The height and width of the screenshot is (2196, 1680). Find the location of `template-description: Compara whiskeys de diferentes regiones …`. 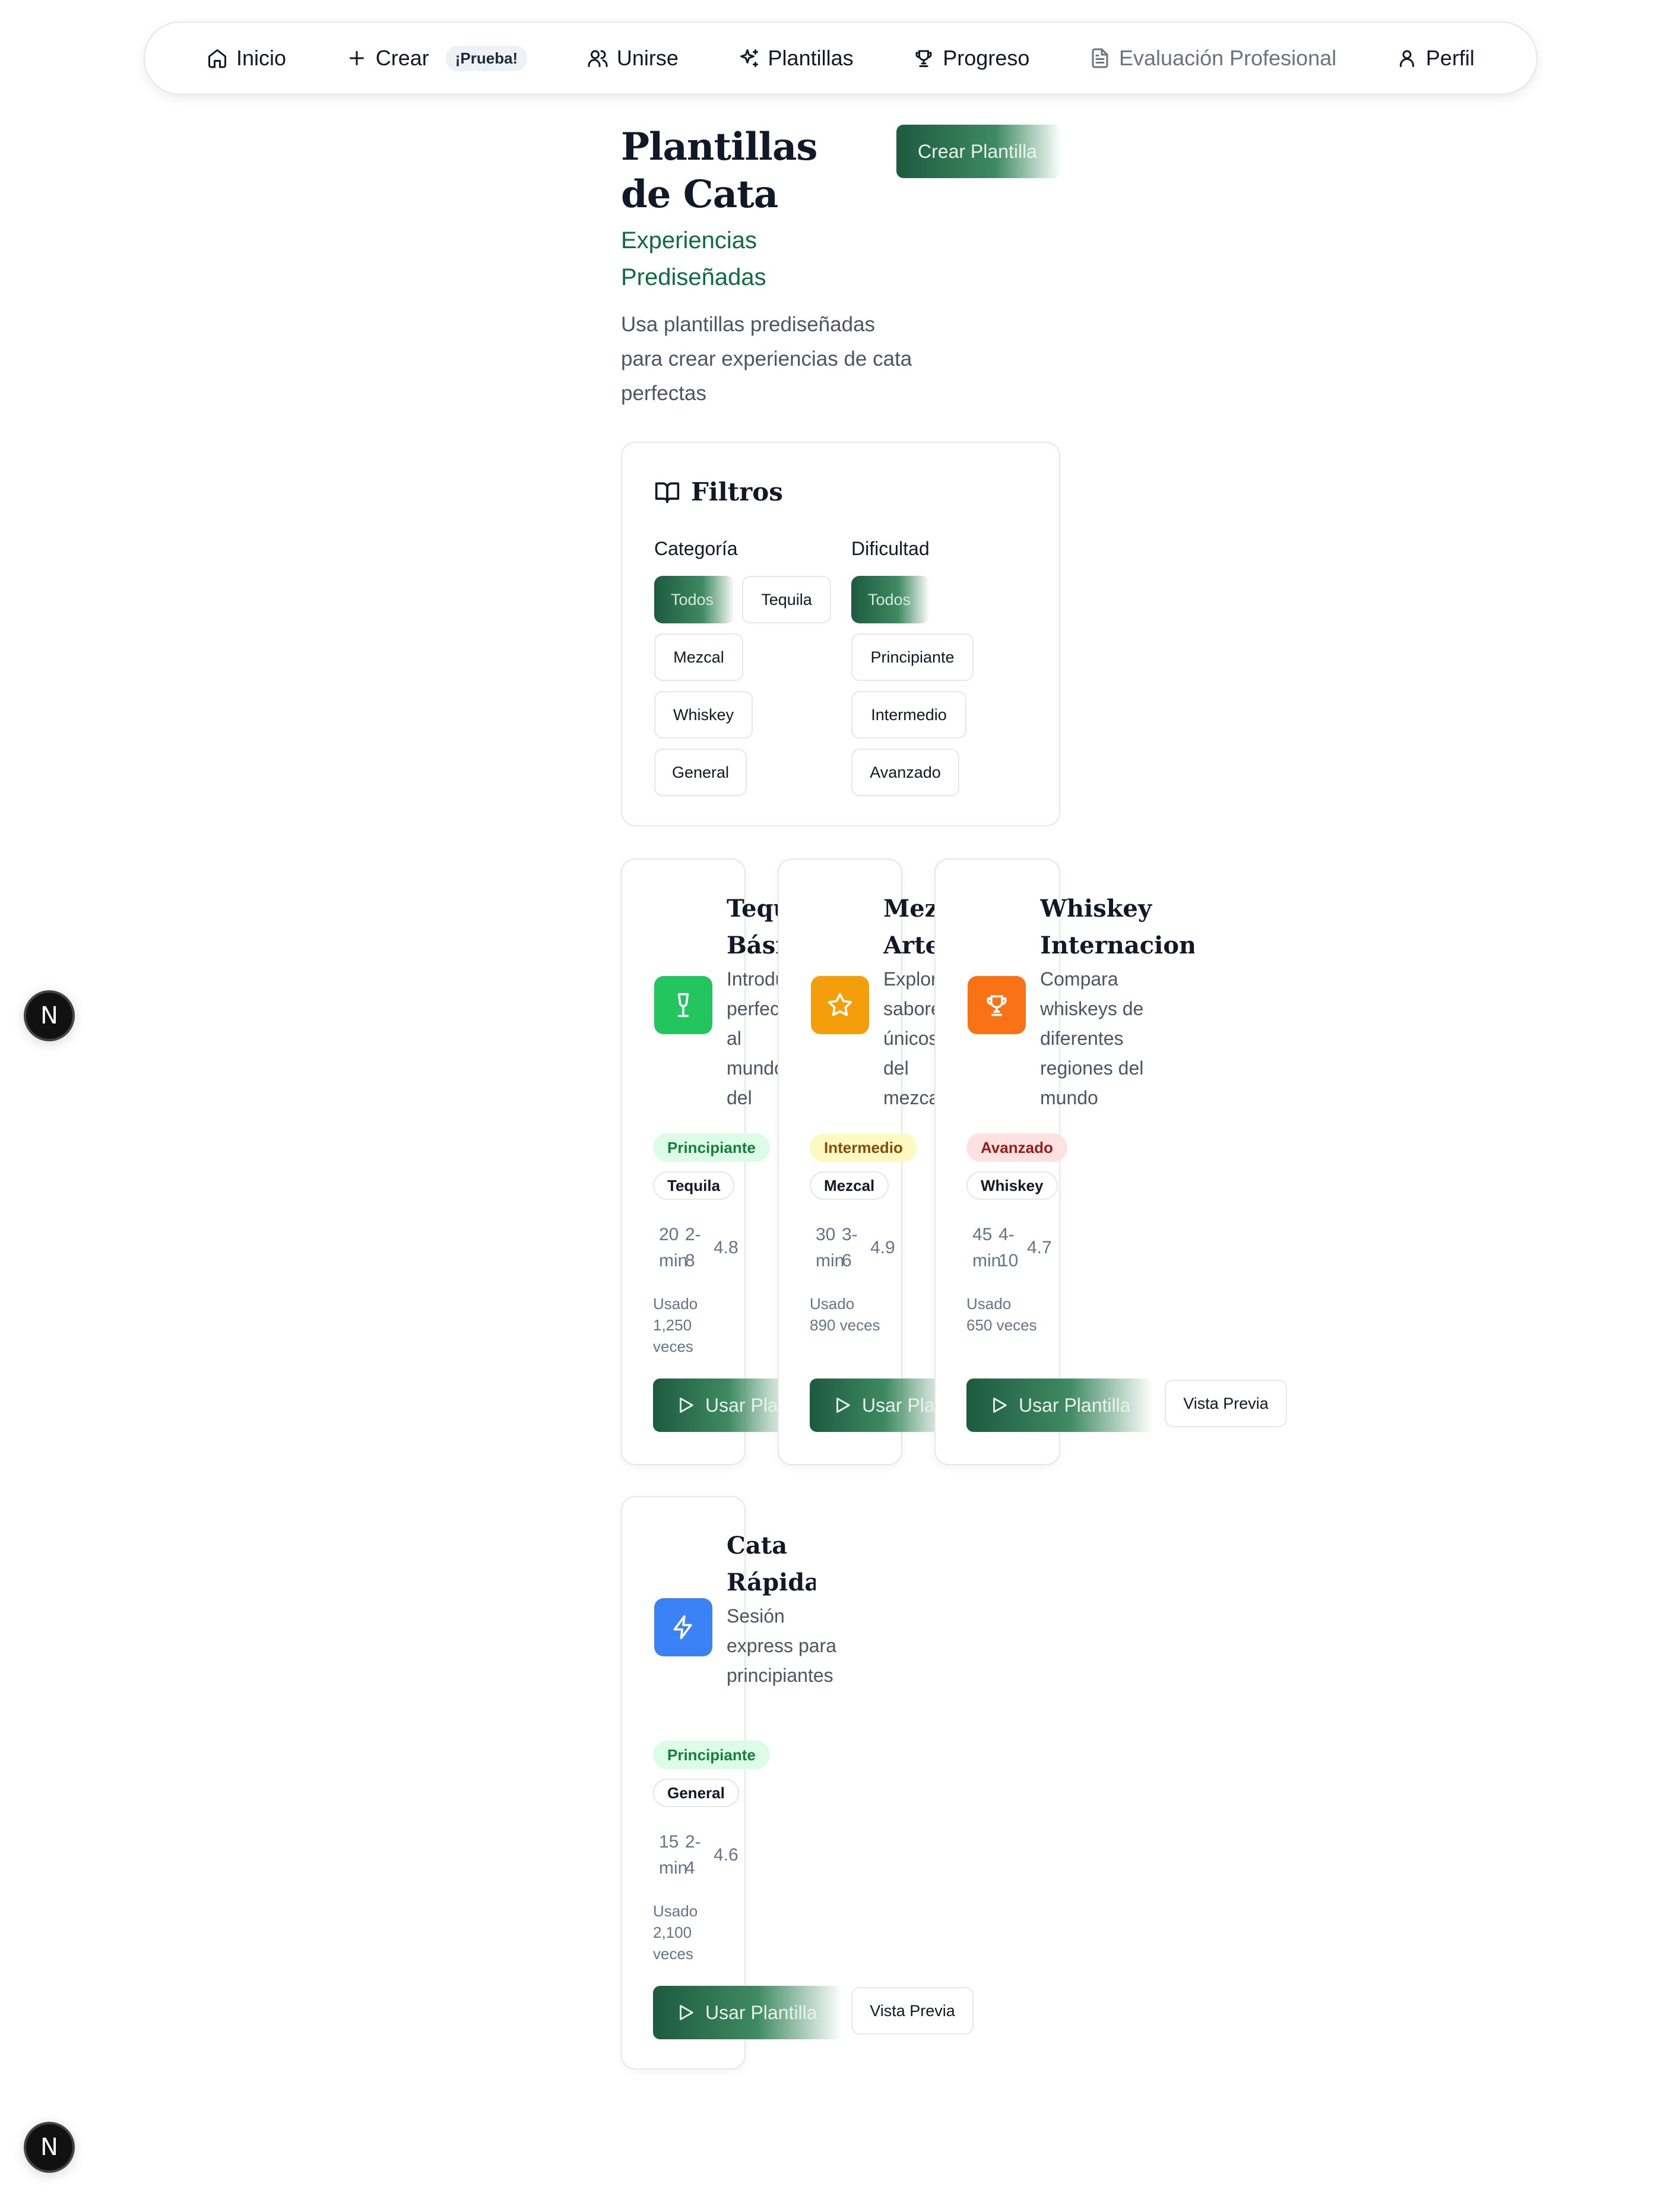

template-description: Compara whiskeys de diferentes regiones … is located at coordinates (1092, 1038).